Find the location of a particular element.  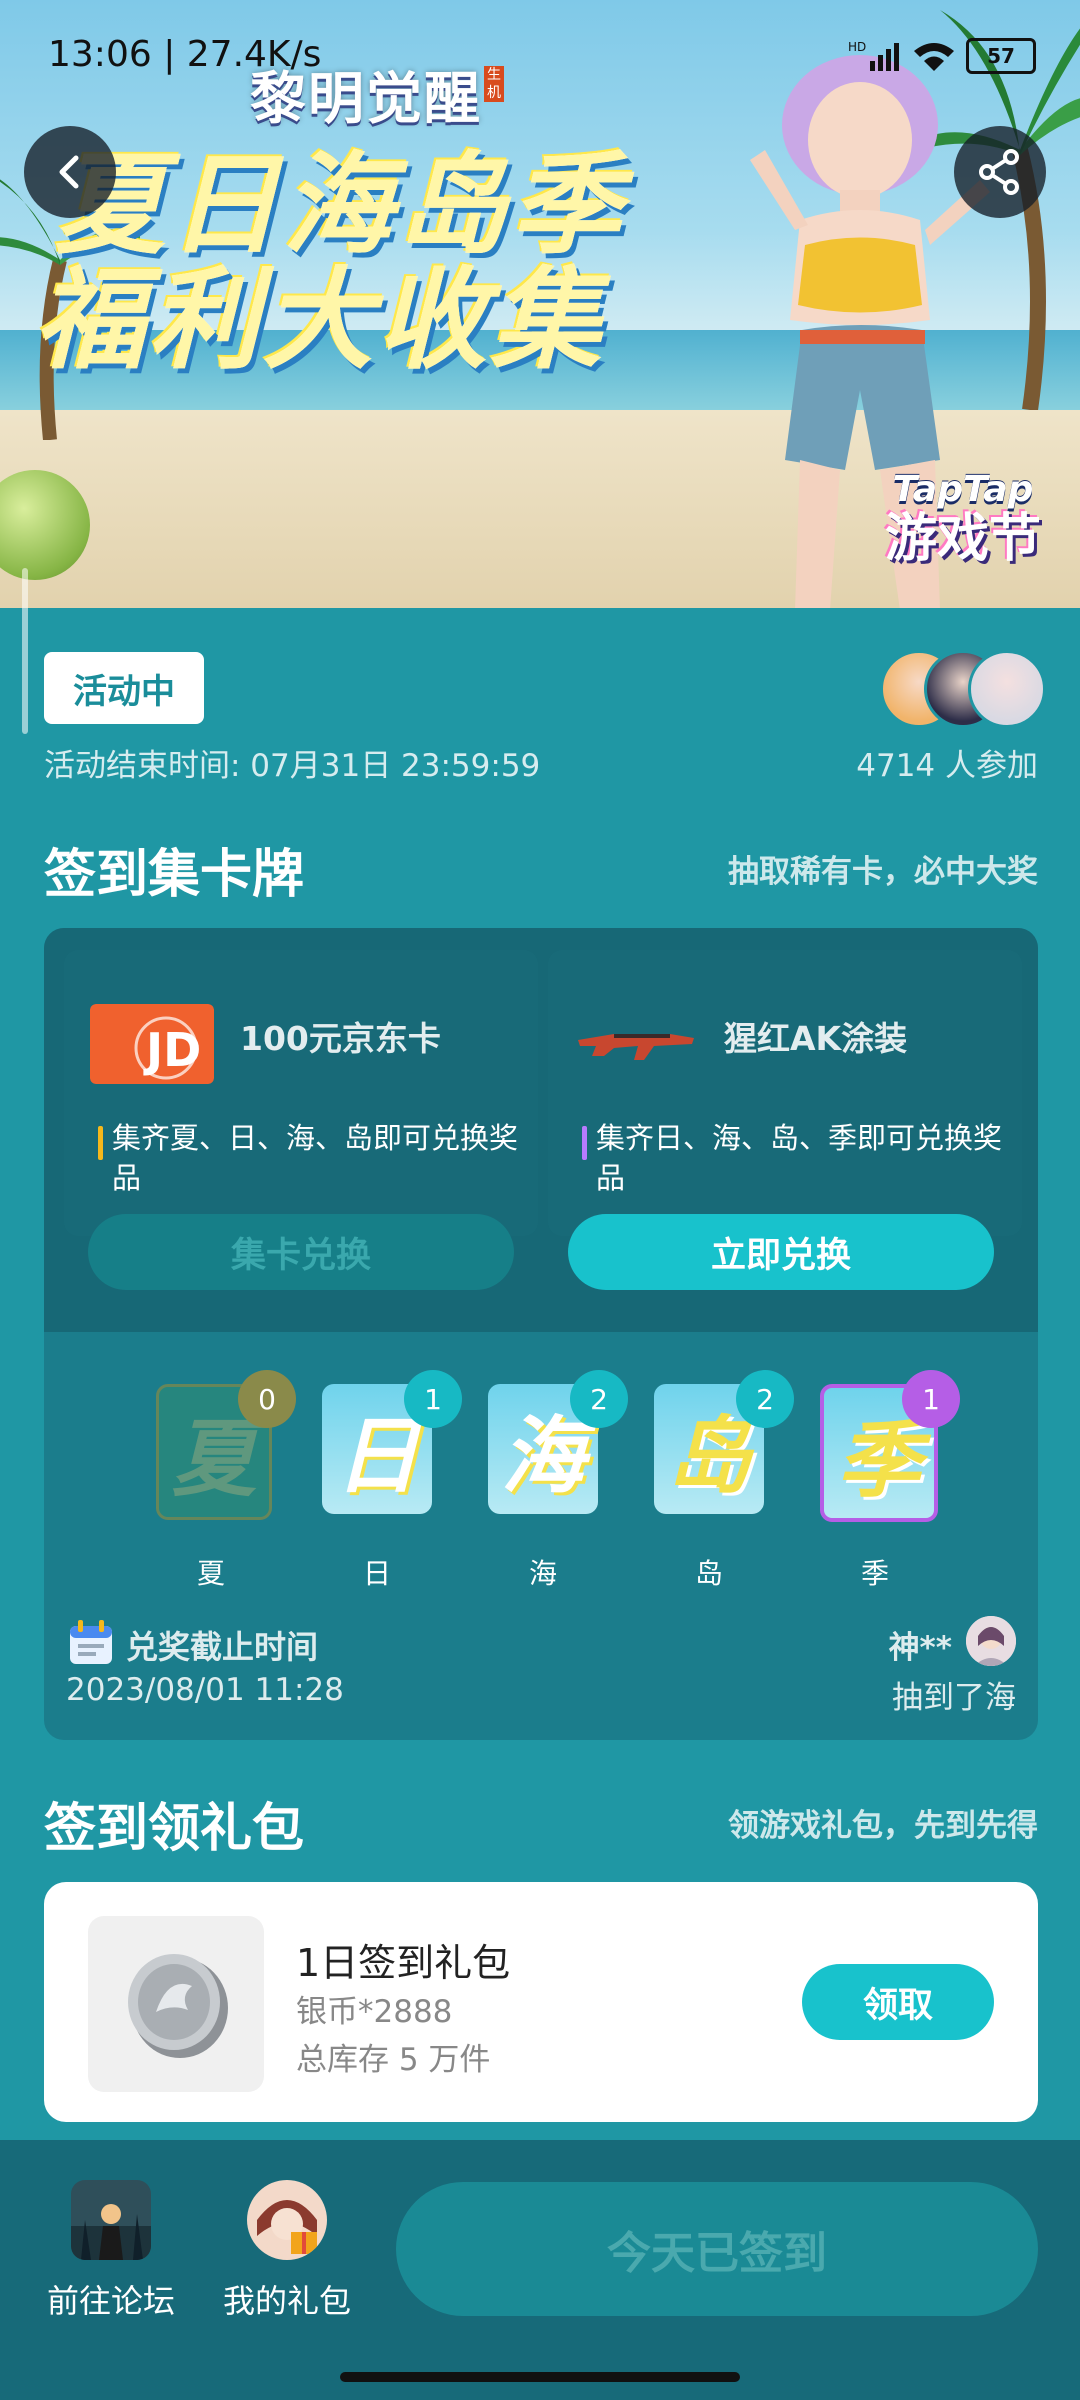

status-badge: 活动中 is located at coordinates (124, 688).